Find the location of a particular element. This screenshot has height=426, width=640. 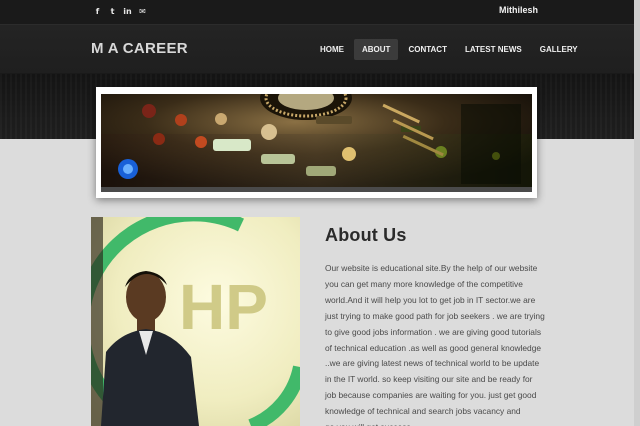

mail-icon: ✉ is located at coordinates (142, 11).